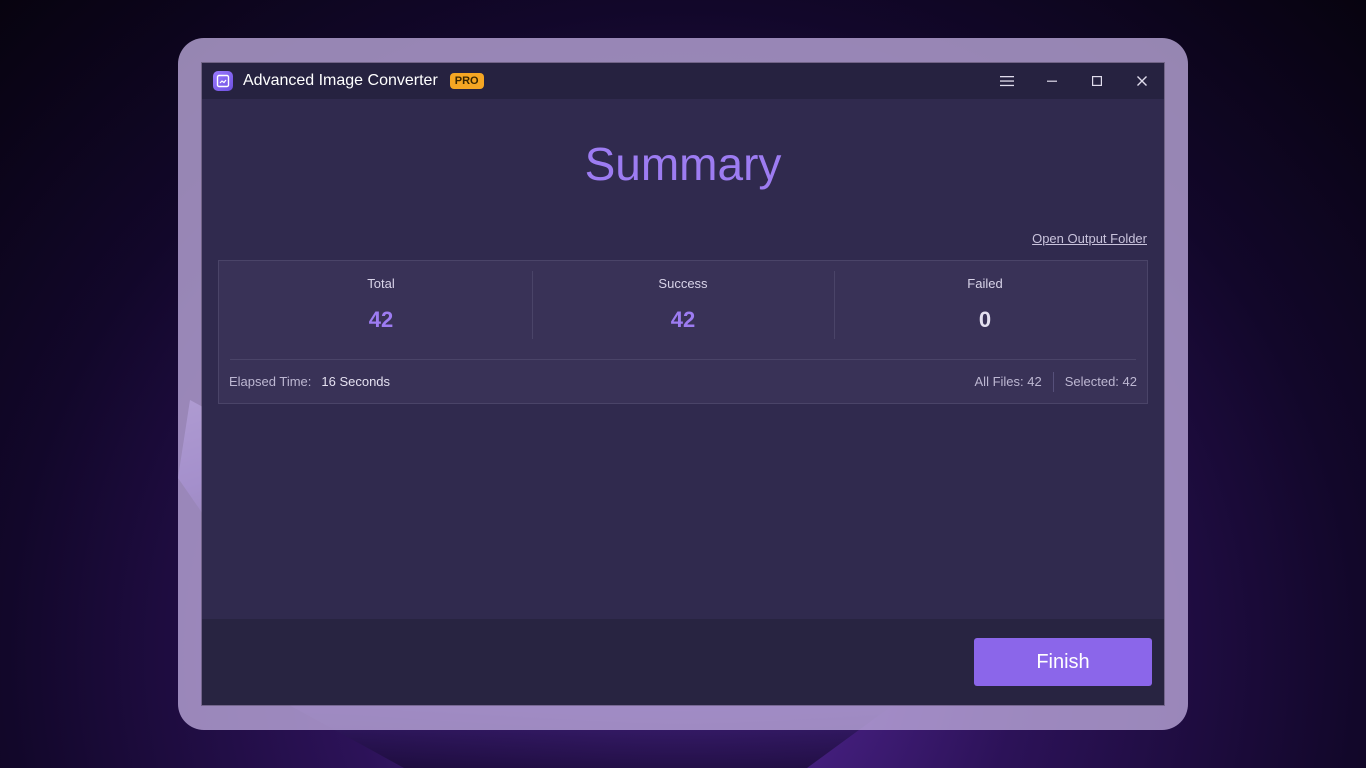 The width and height of the screenshot is (1366, 768). Describe the element at coordinates (985, 319) in the screenshot. I see `stat-value: 0` at that location.